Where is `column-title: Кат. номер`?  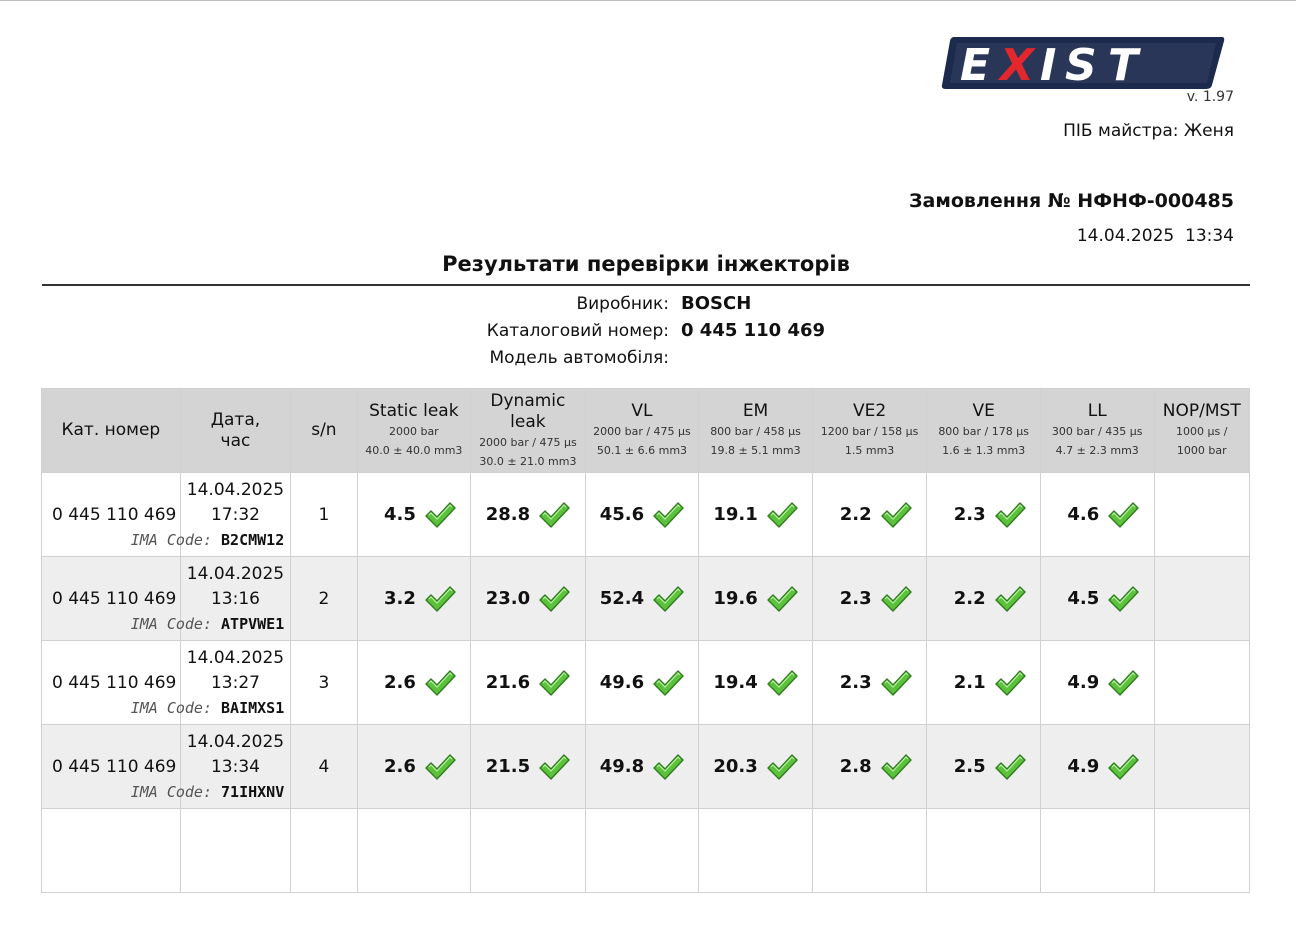
column-title: Кат. номер is located at coordinates (111, 430).